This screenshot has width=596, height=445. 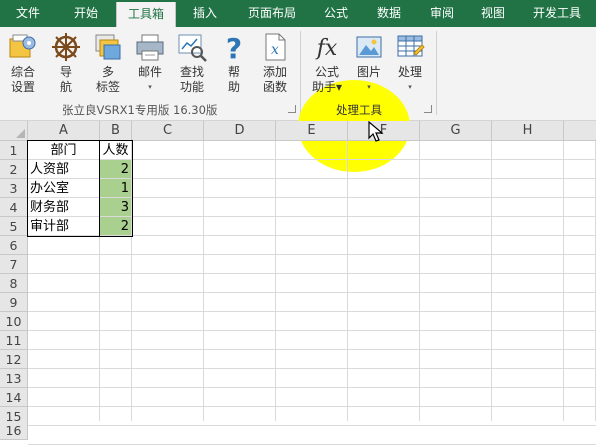 I want to click on row-header-1: 1, so click(x=14, y=150).